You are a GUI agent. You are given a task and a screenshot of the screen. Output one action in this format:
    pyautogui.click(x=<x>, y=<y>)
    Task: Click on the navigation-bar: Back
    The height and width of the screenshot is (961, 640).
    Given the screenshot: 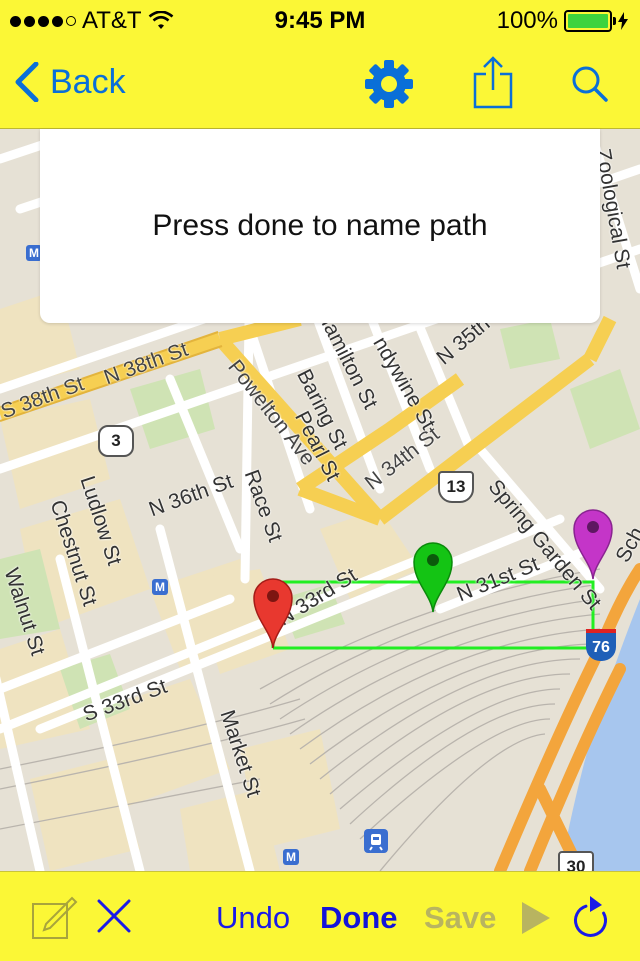 What is the action you would take?
    pyautogui.click(x=320, y=84)
    